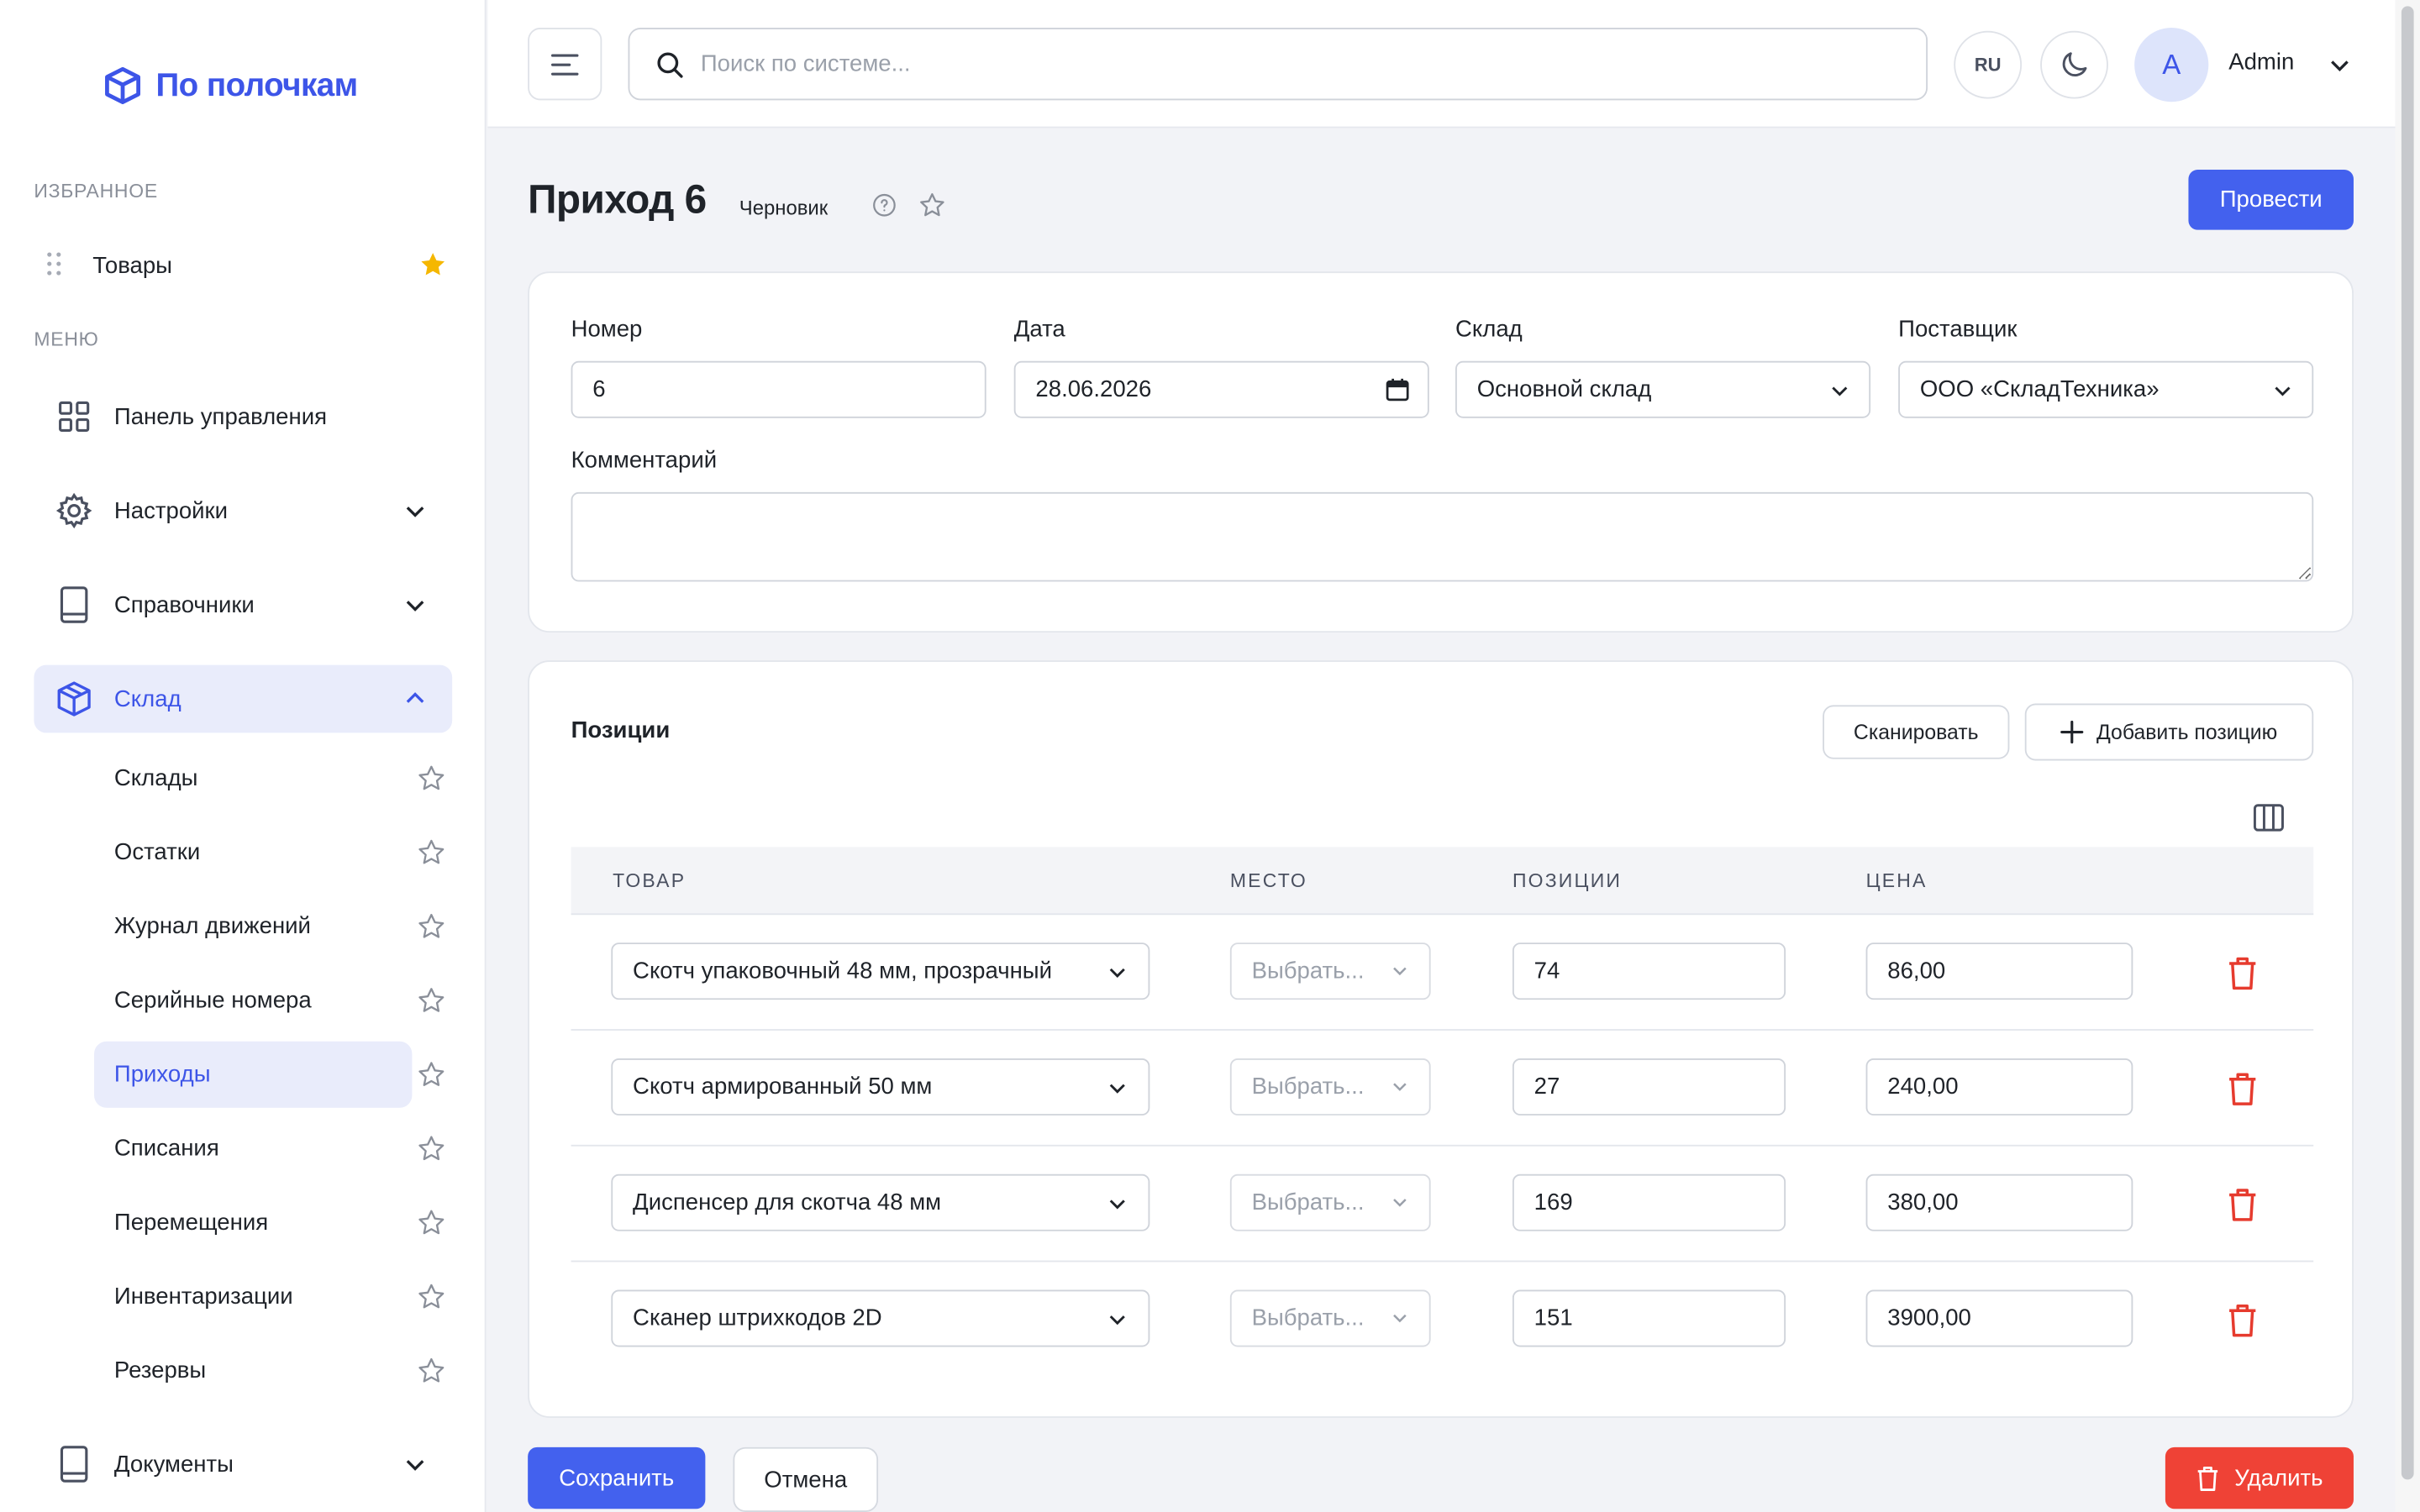 Image resolution: width=2420 pixels, height=1512 pixels. What do you see at coordinates (253, 1149) in the screenshot?
I see `sidebar-subitem-writeoffs: Списания` at bounding box center [253, 1149].